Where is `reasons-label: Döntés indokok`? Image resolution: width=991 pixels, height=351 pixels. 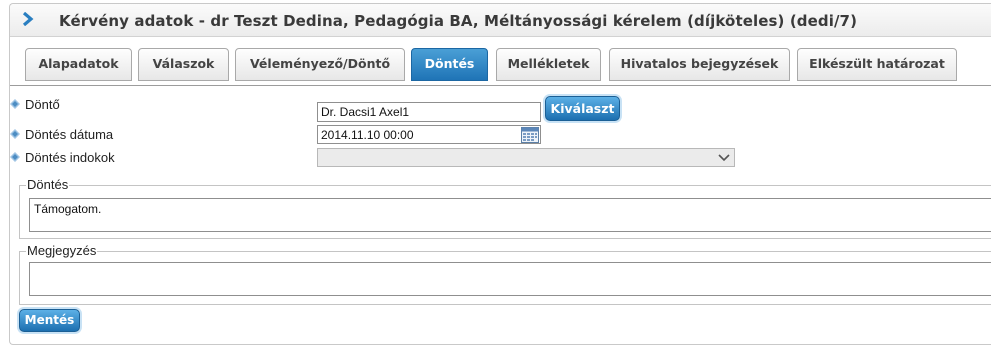
reasons-label: Döntés indokok is located at coordinates (70, 157).